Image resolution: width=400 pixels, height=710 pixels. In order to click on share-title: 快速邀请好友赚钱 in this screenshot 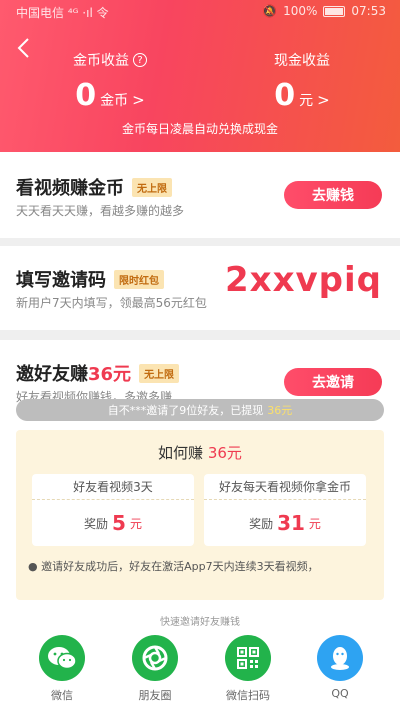, I will do `click(200, 622)`.